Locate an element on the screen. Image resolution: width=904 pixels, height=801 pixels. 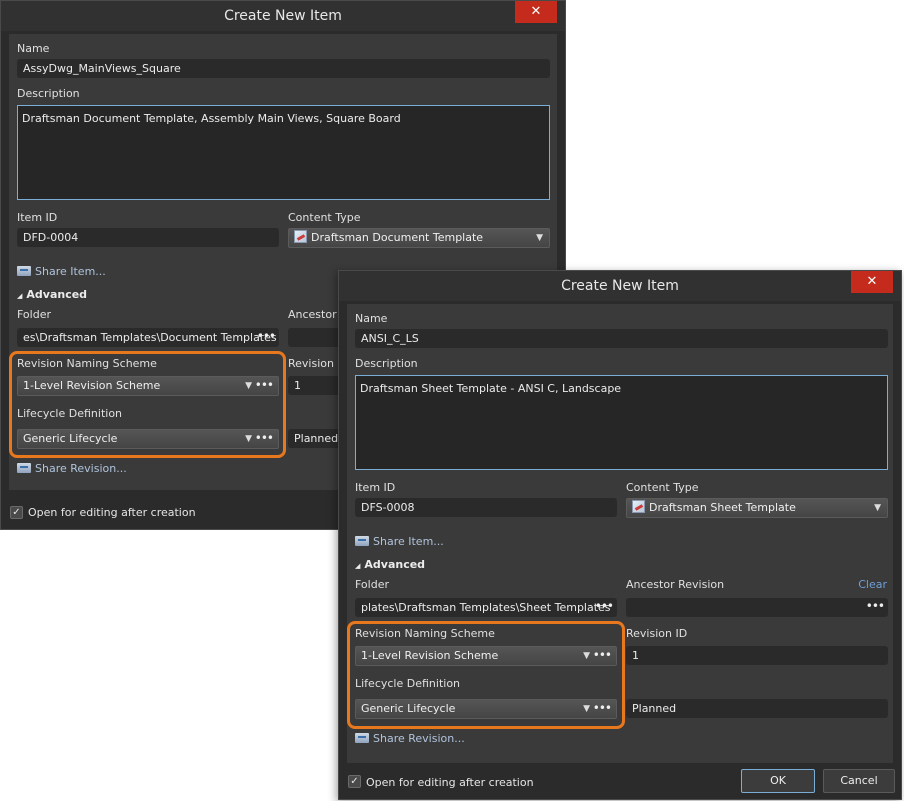
content-type-select: Draftsman Document Template ▼ is located at coordinates (419, 238).